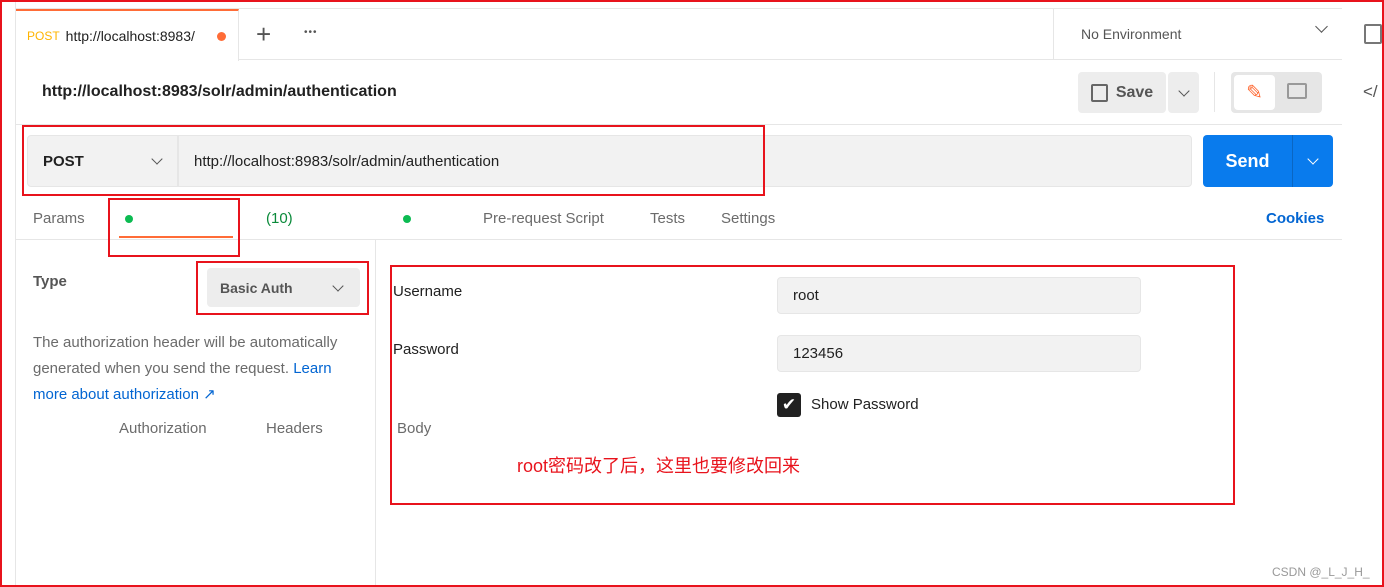 The image size is (1384, 587). I want to click on cookies-link: Cookies, so click(1295, 218).